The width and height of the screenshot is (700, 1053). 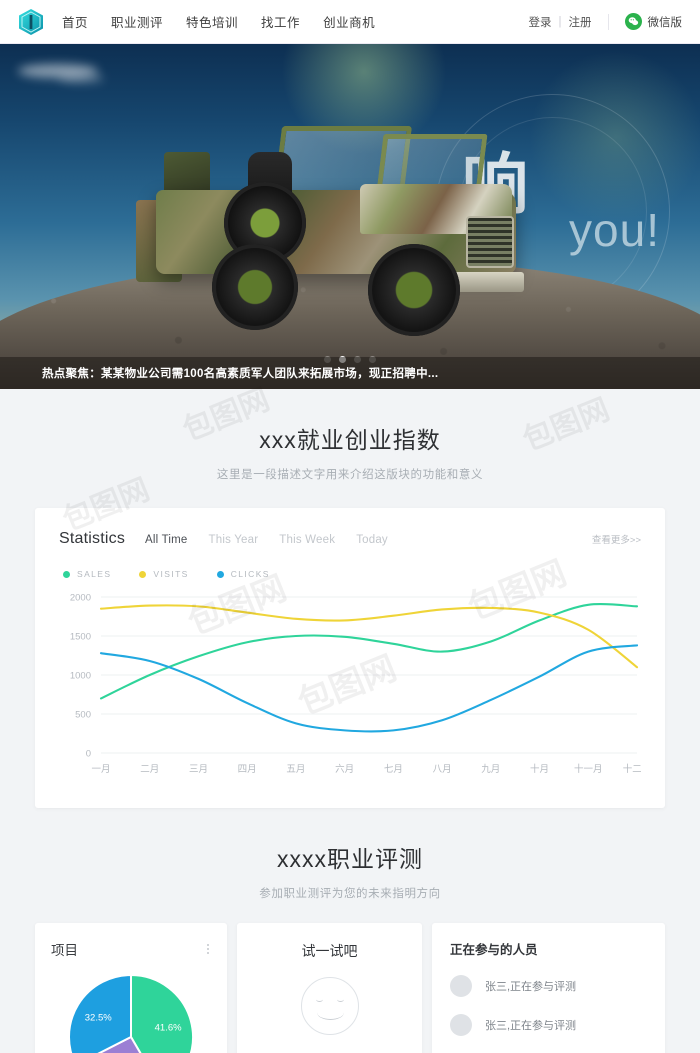 What do you see at coordinates (75, 21) in the screenshot?
I see `nav-link-home: 首页` at bounding box center [75, 21].